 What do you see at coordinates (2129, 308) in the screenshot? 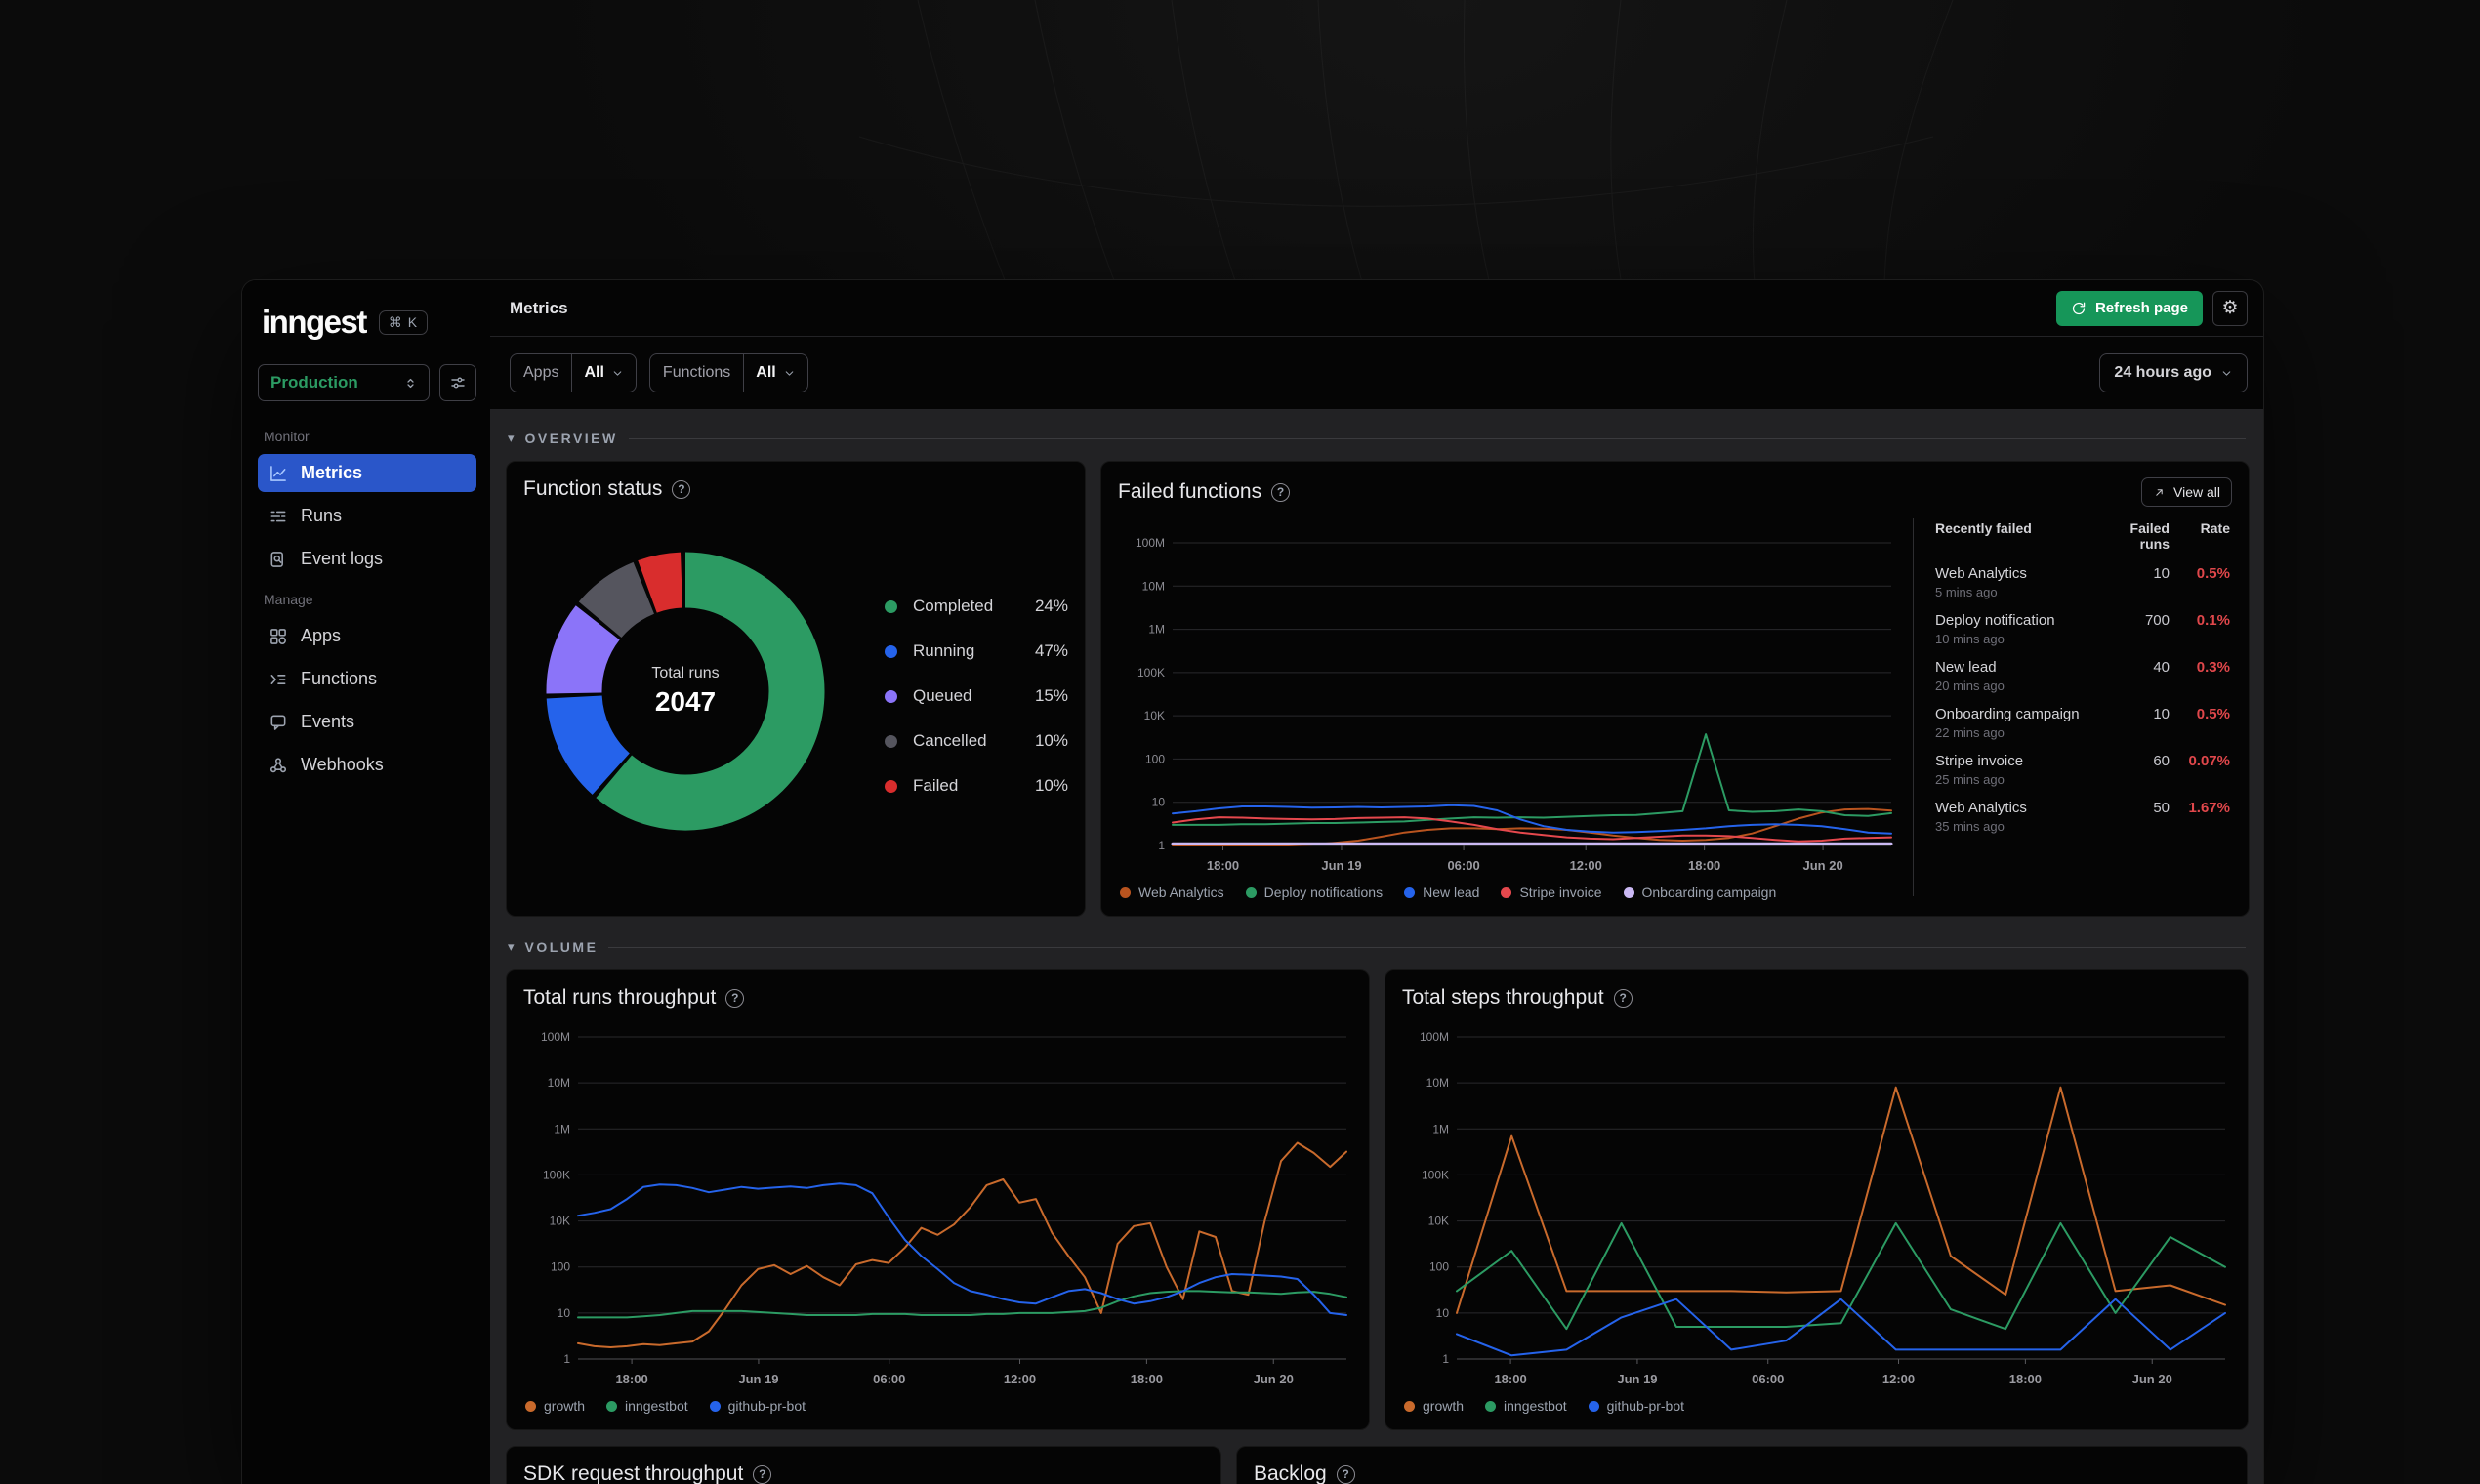
I see `refresh-page-button: Refresh page` at bounding box center [2129, 308].